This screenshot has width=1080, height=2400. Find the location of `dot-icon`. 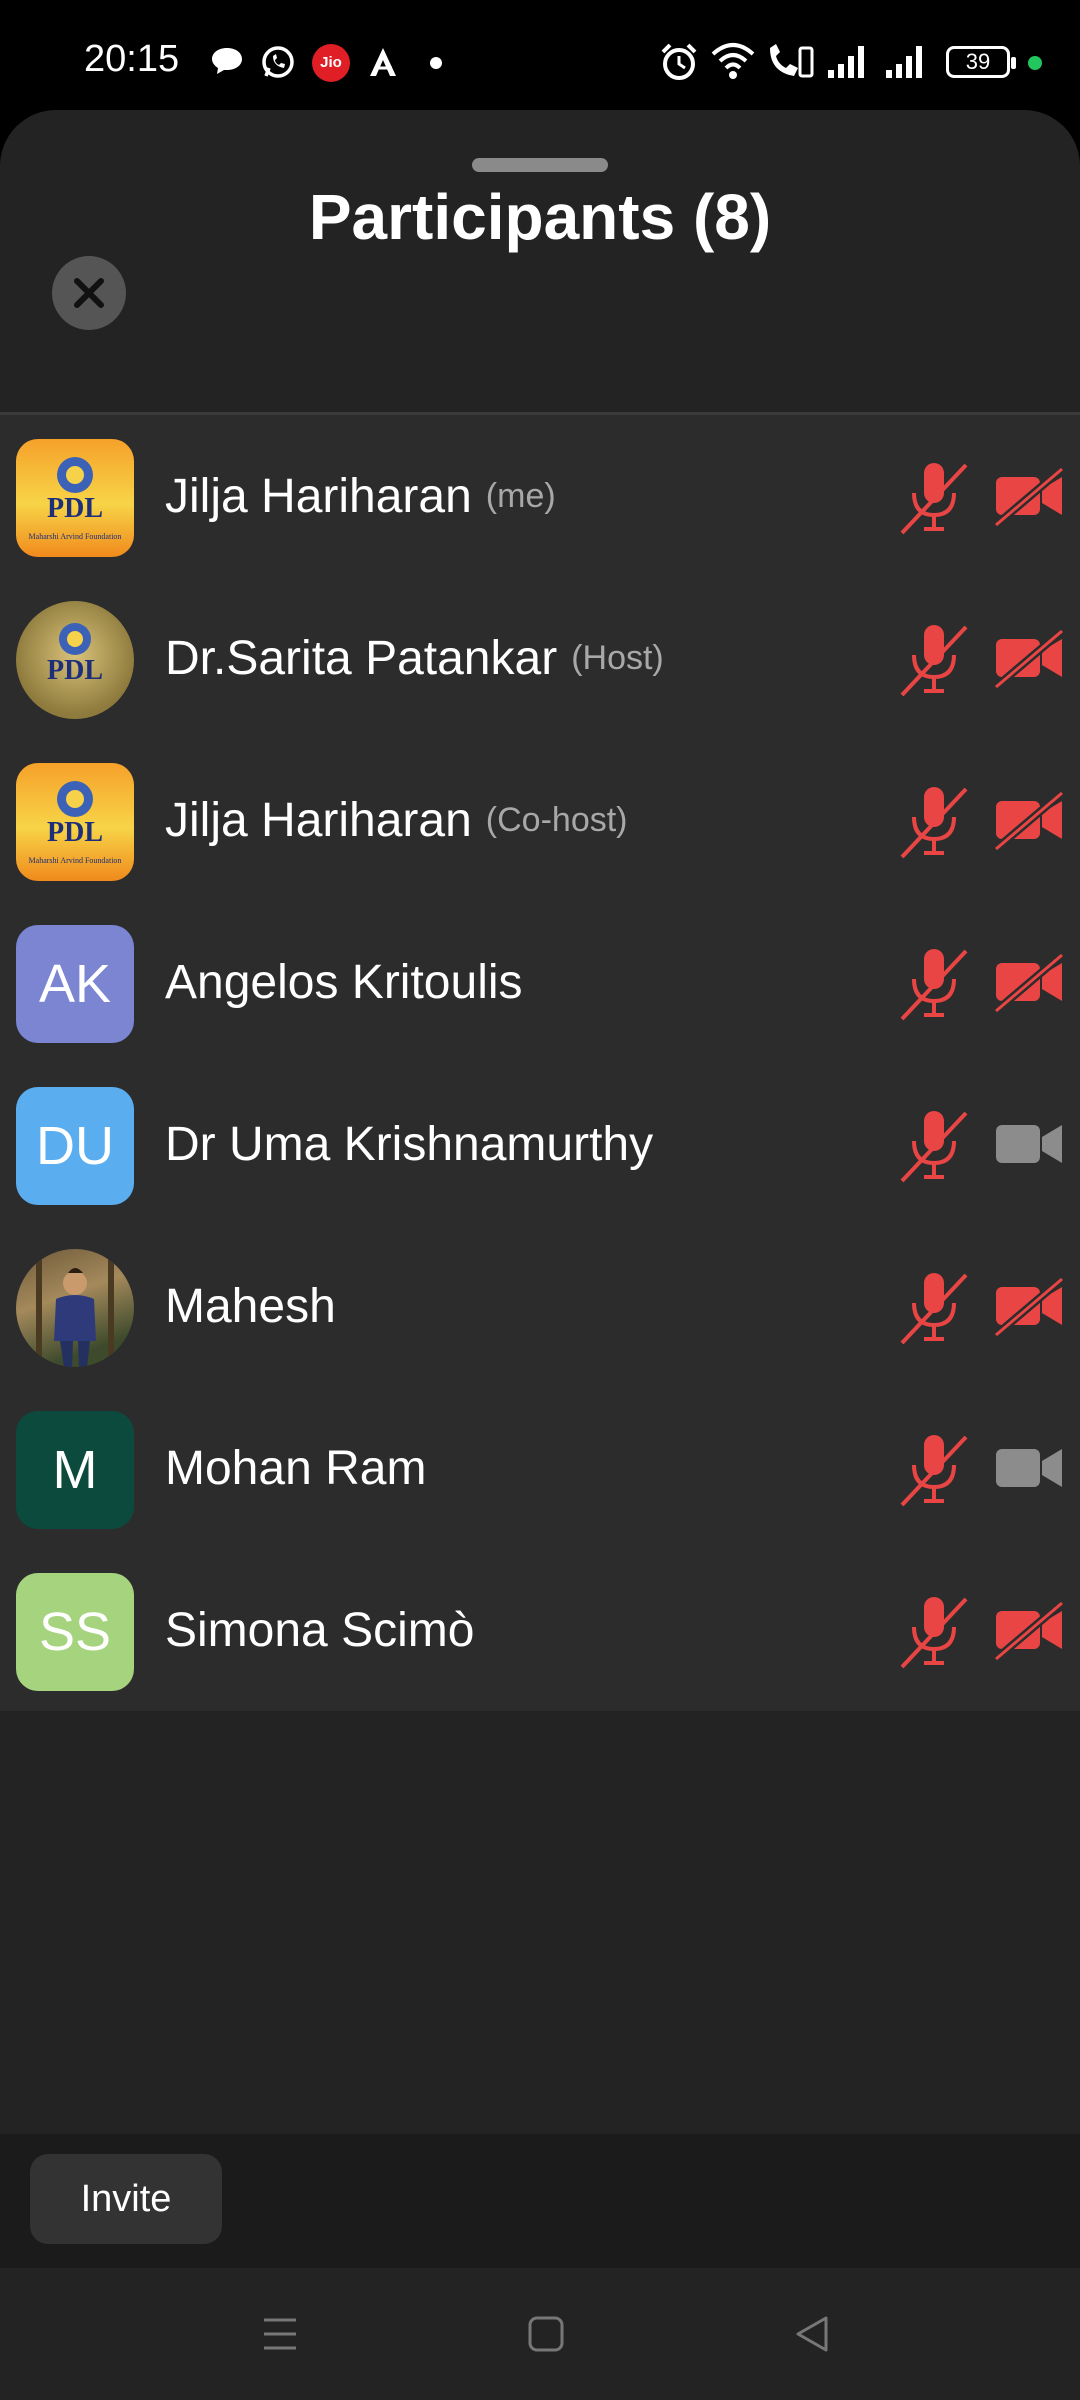

dot-icon is located at coordinates (436, 63).